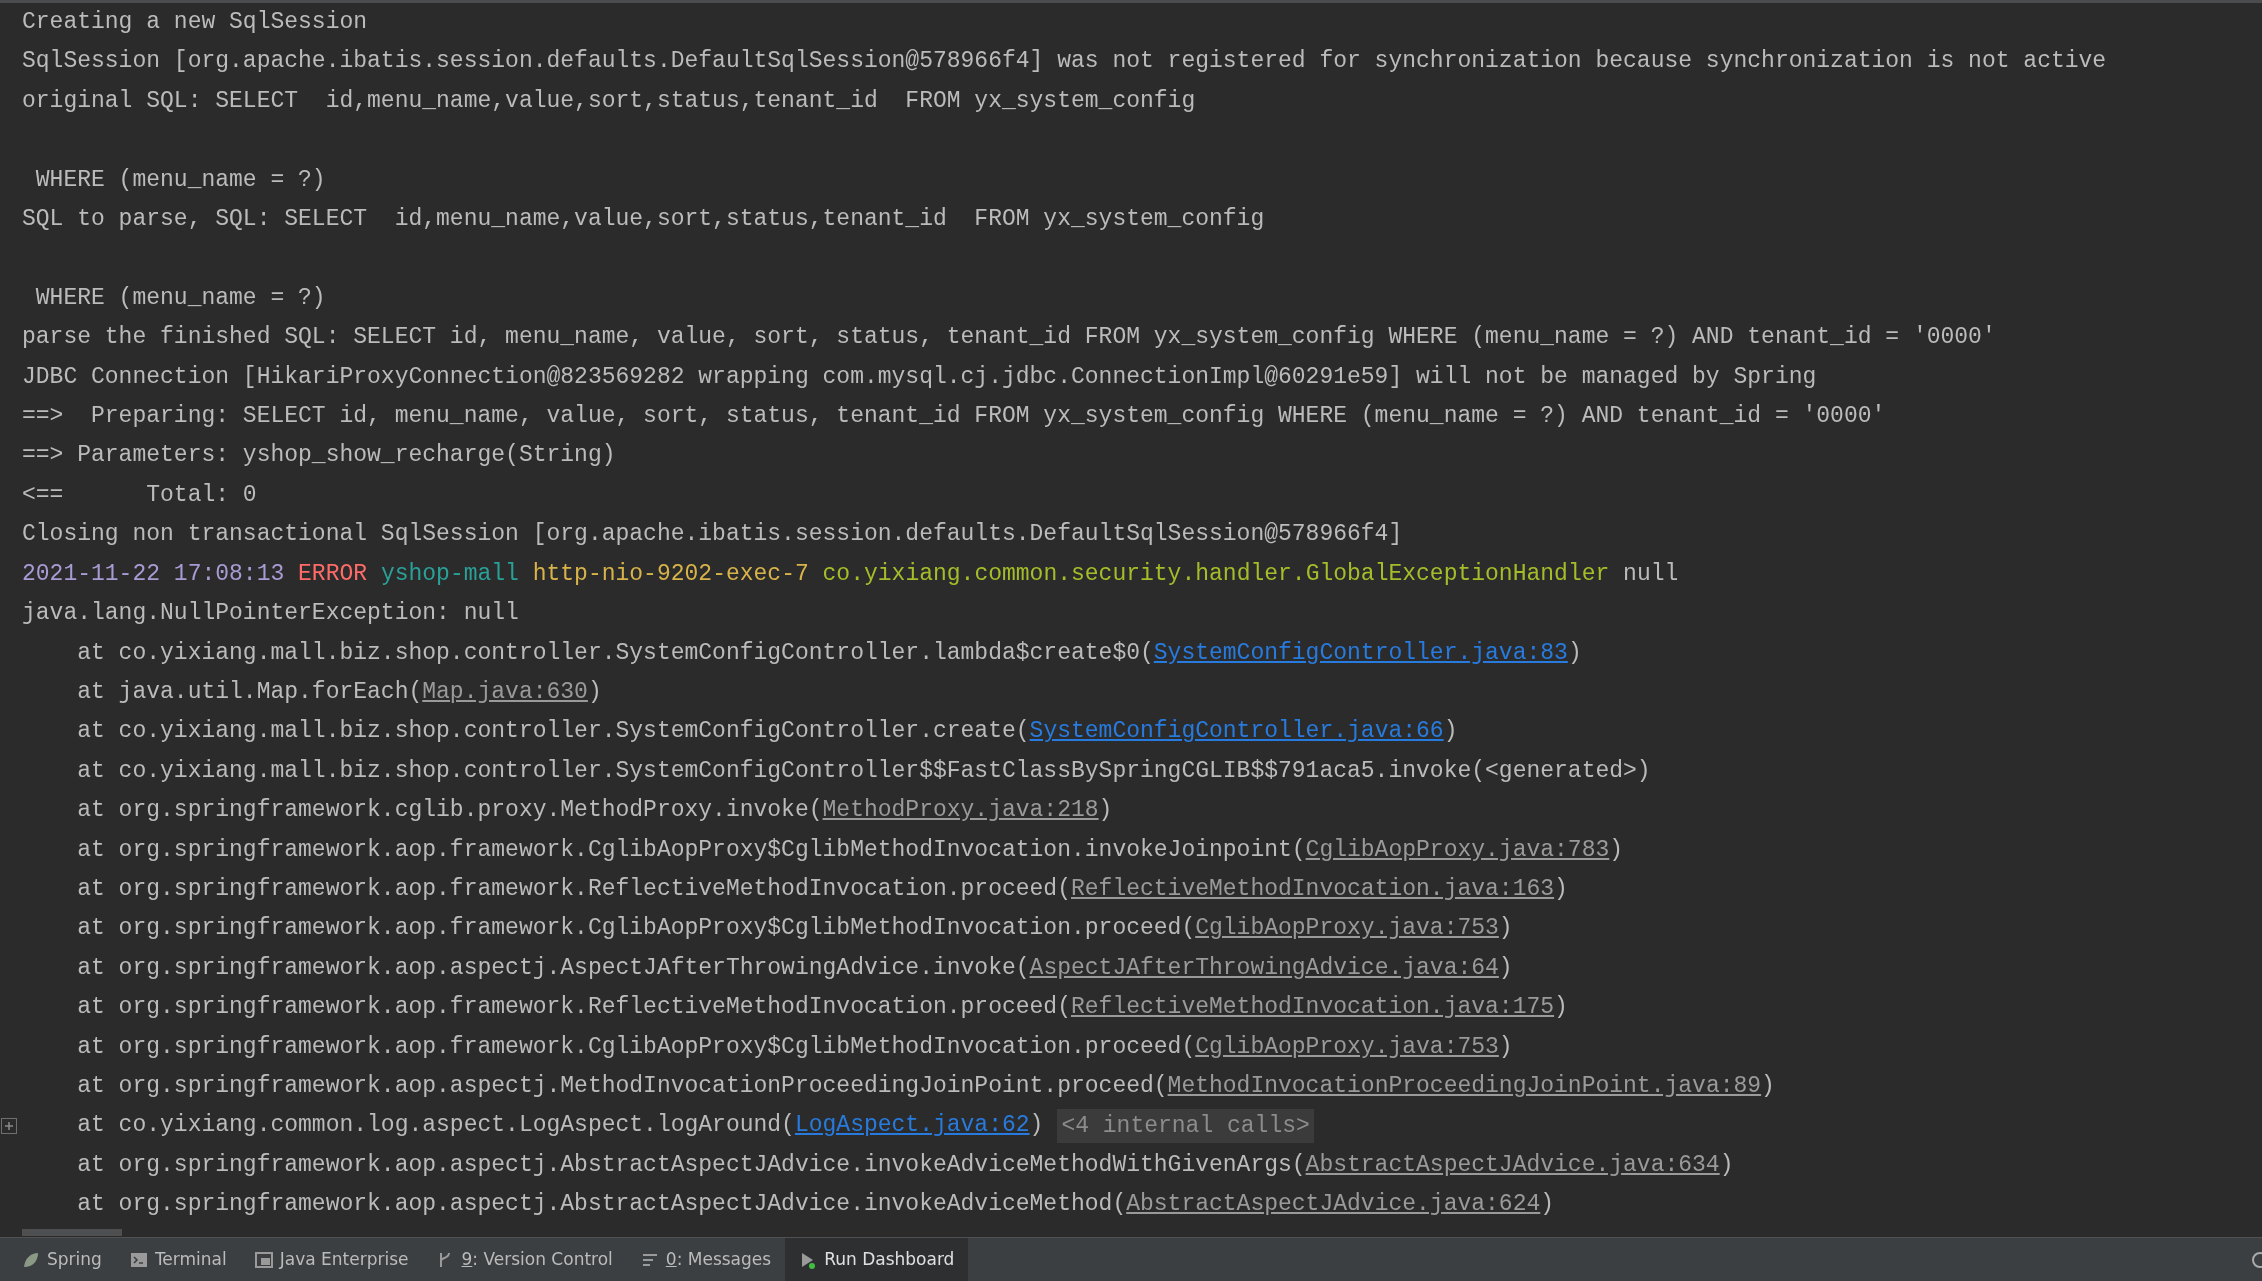 This screenshot has width=2262, height=1281. Describe the element at coordinates (822, 1008) in the screenshot. I see `log-line: at org.springframework.aop.framework.ReflectiveMethodInvocation.proceed(ReflectiveMethodInvocation.java:175)` at that location.